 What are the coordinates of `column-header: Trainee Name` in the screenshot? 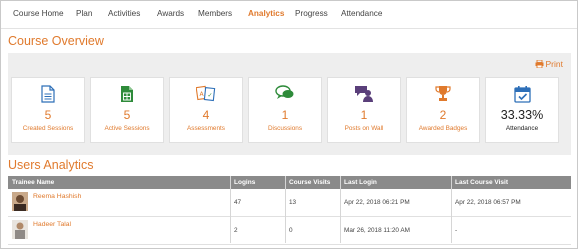 It's located at (33, 182).